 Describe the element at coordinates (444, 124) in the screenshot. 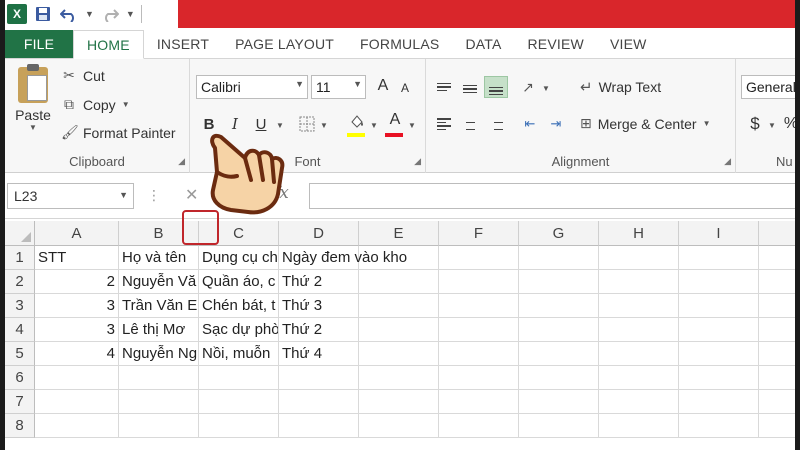

I see `align-left-icon` at that location.